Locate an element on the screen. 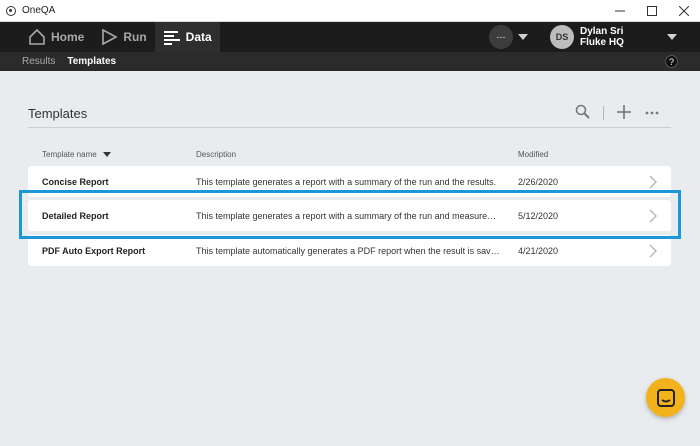  column-header-template-name: Template name is located at coordinates (76, 154).